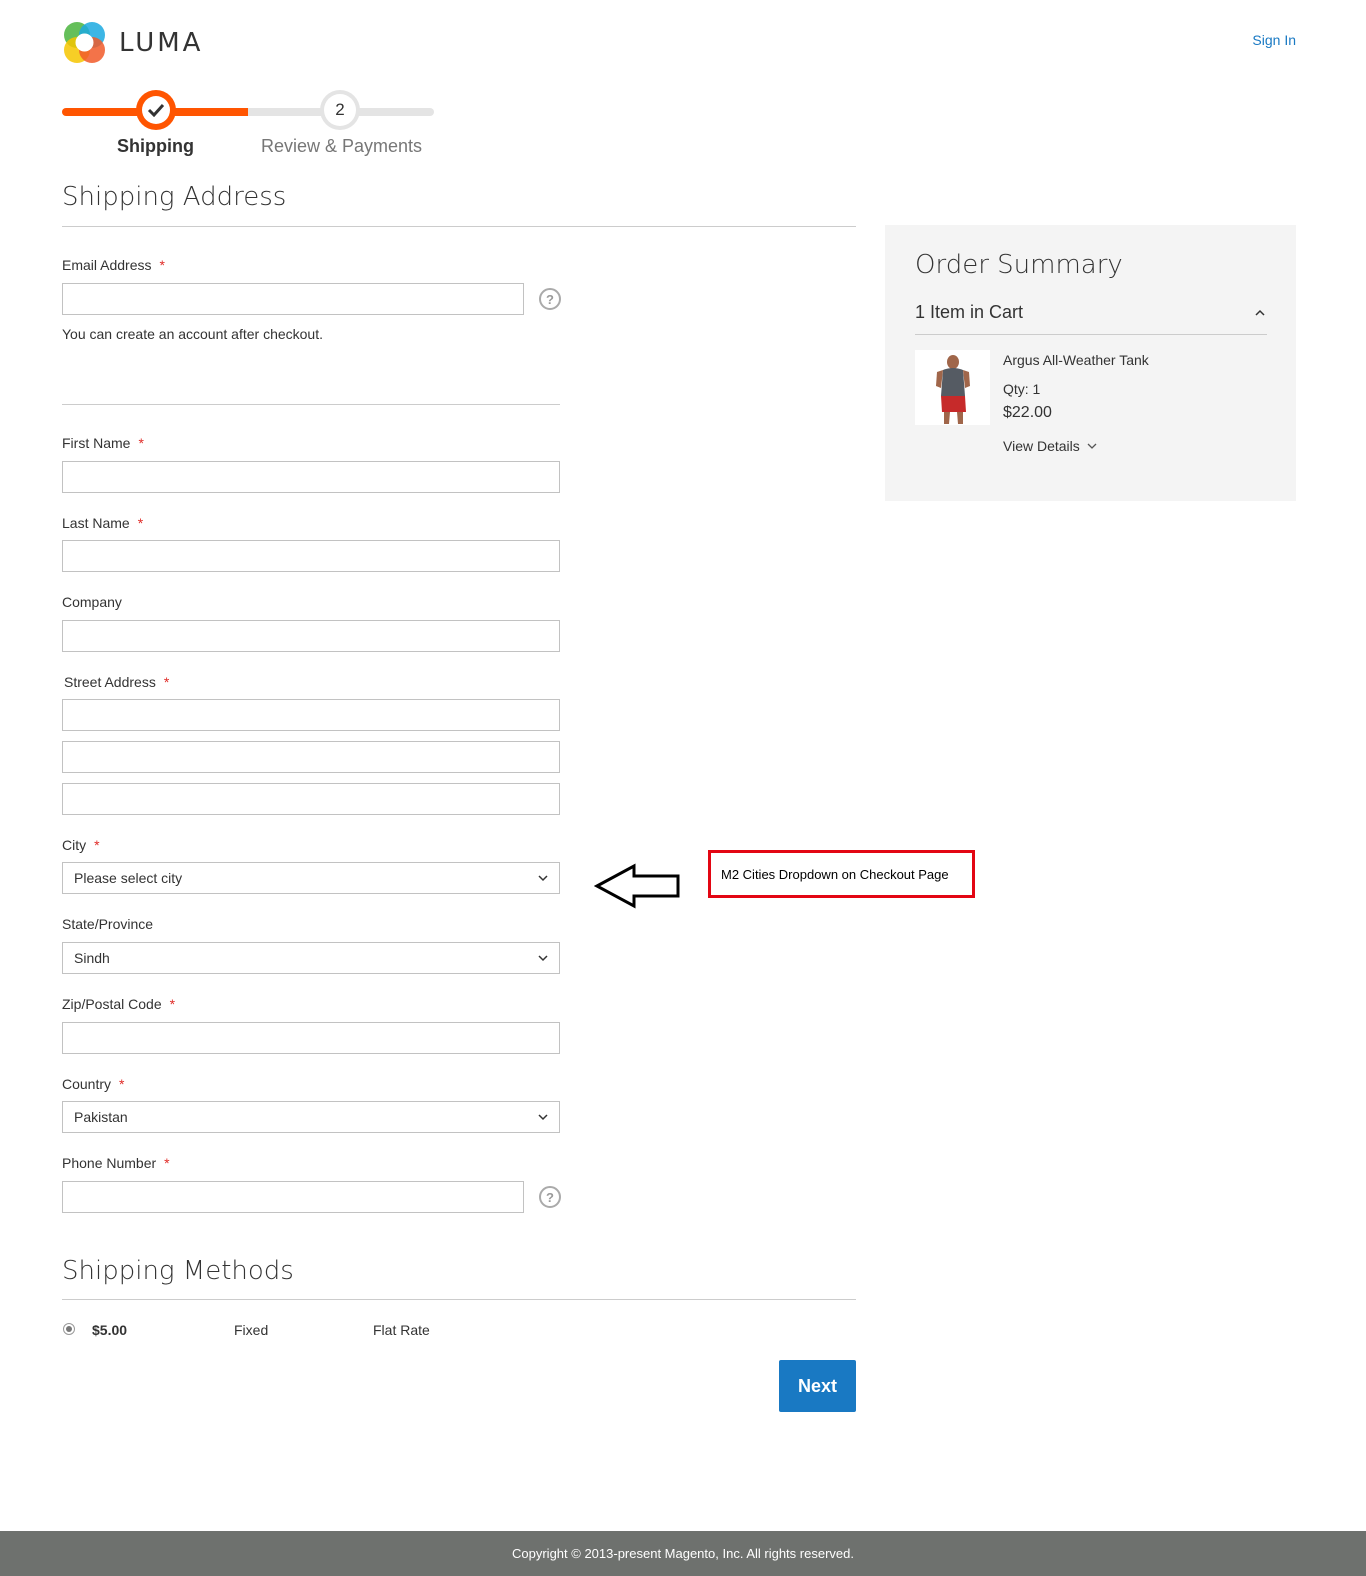 The image size is (1366, 1576). What do you see at coordinates (341, 146) in the screenshot?
I see `step-review-label: Review & Payments` at bounding box center [341, 146].